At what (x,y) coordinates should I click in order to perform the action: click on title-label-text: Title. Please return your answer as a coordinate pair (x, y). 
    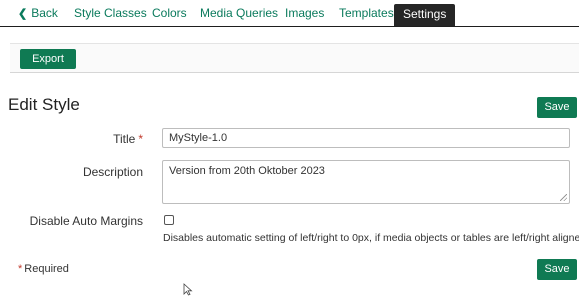
    Looking at the image, I should click on (124, 139).